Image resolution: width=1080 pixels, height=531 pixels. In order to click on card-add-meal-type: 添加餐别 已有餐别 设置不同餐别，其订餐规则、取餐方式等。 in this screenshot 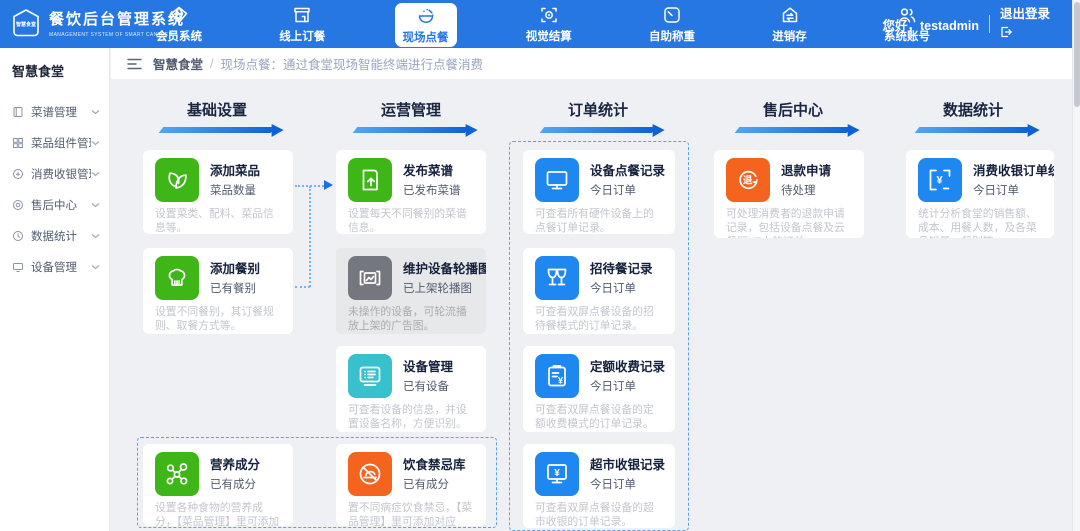, I will do `click(218, 291)`.